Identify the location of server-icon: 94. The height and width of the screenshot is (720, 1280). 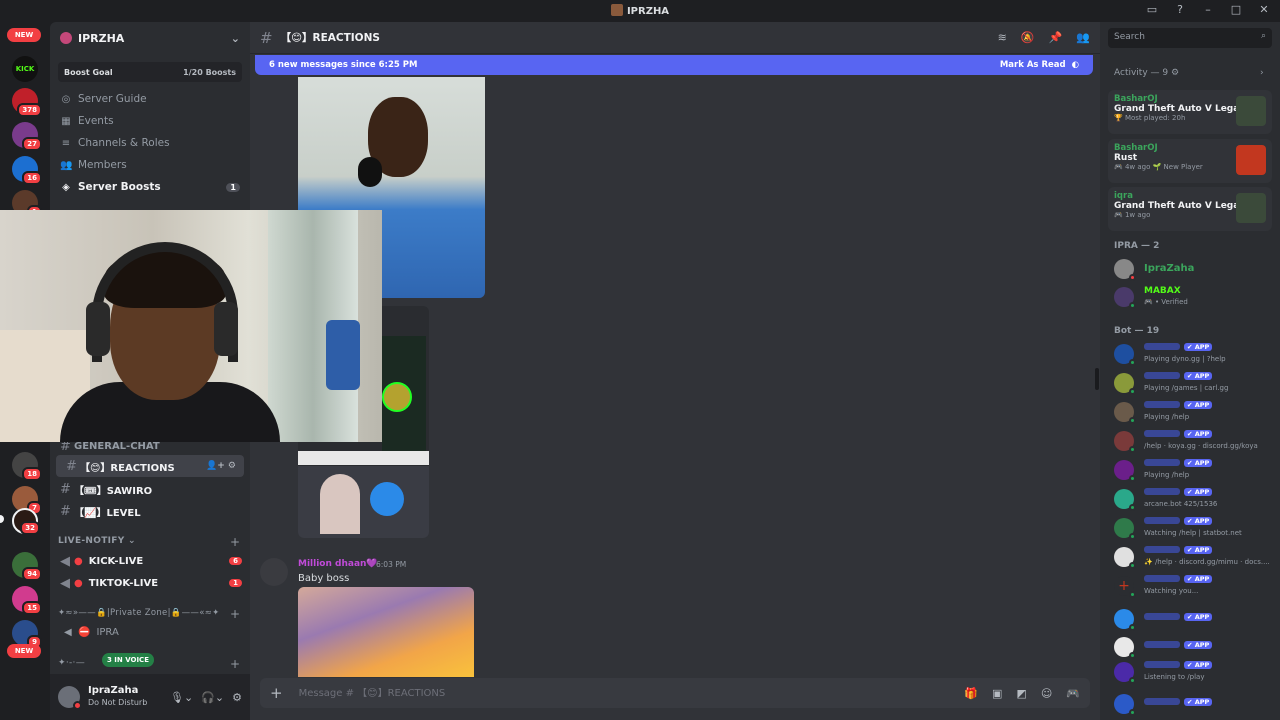
(27, 566).